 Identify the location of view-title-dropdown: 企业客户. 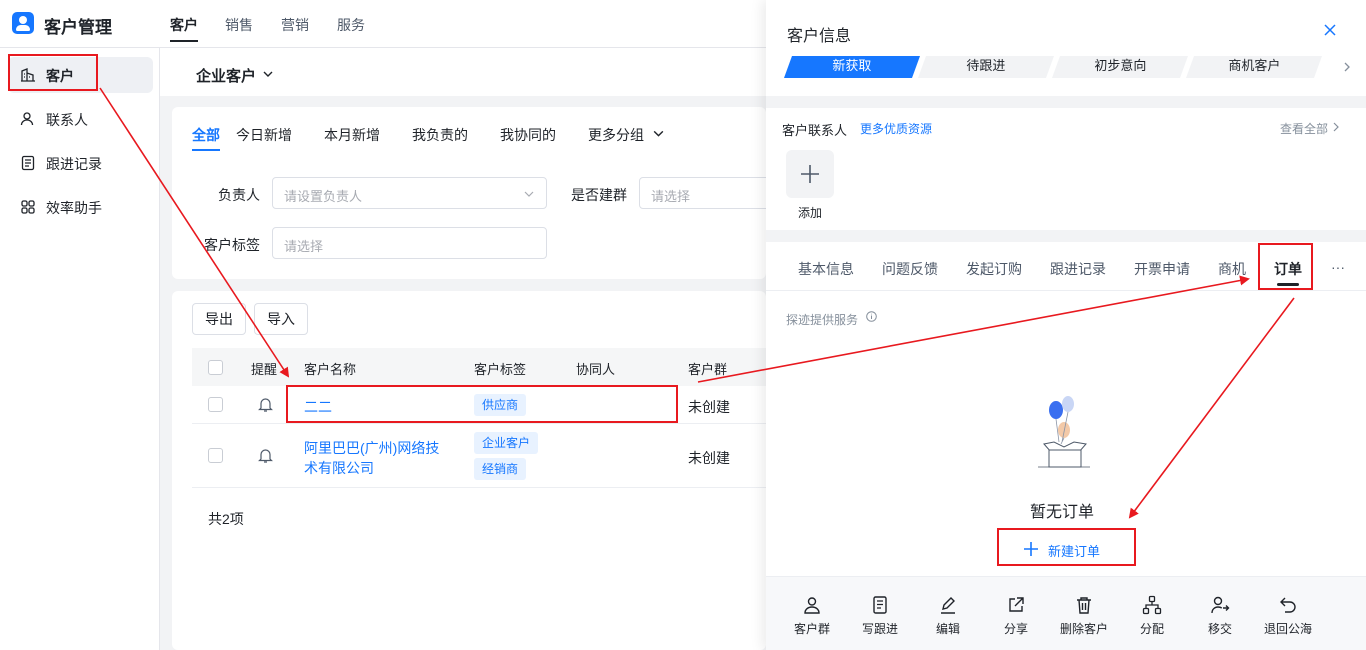
(226, 75).